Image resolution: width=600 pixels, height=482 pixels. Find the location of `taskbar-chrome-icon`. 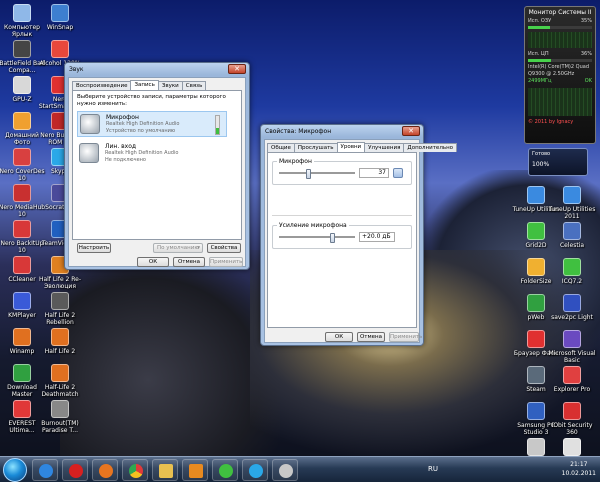

taskbar-chrome-icon is located at coordinates (135, 470).